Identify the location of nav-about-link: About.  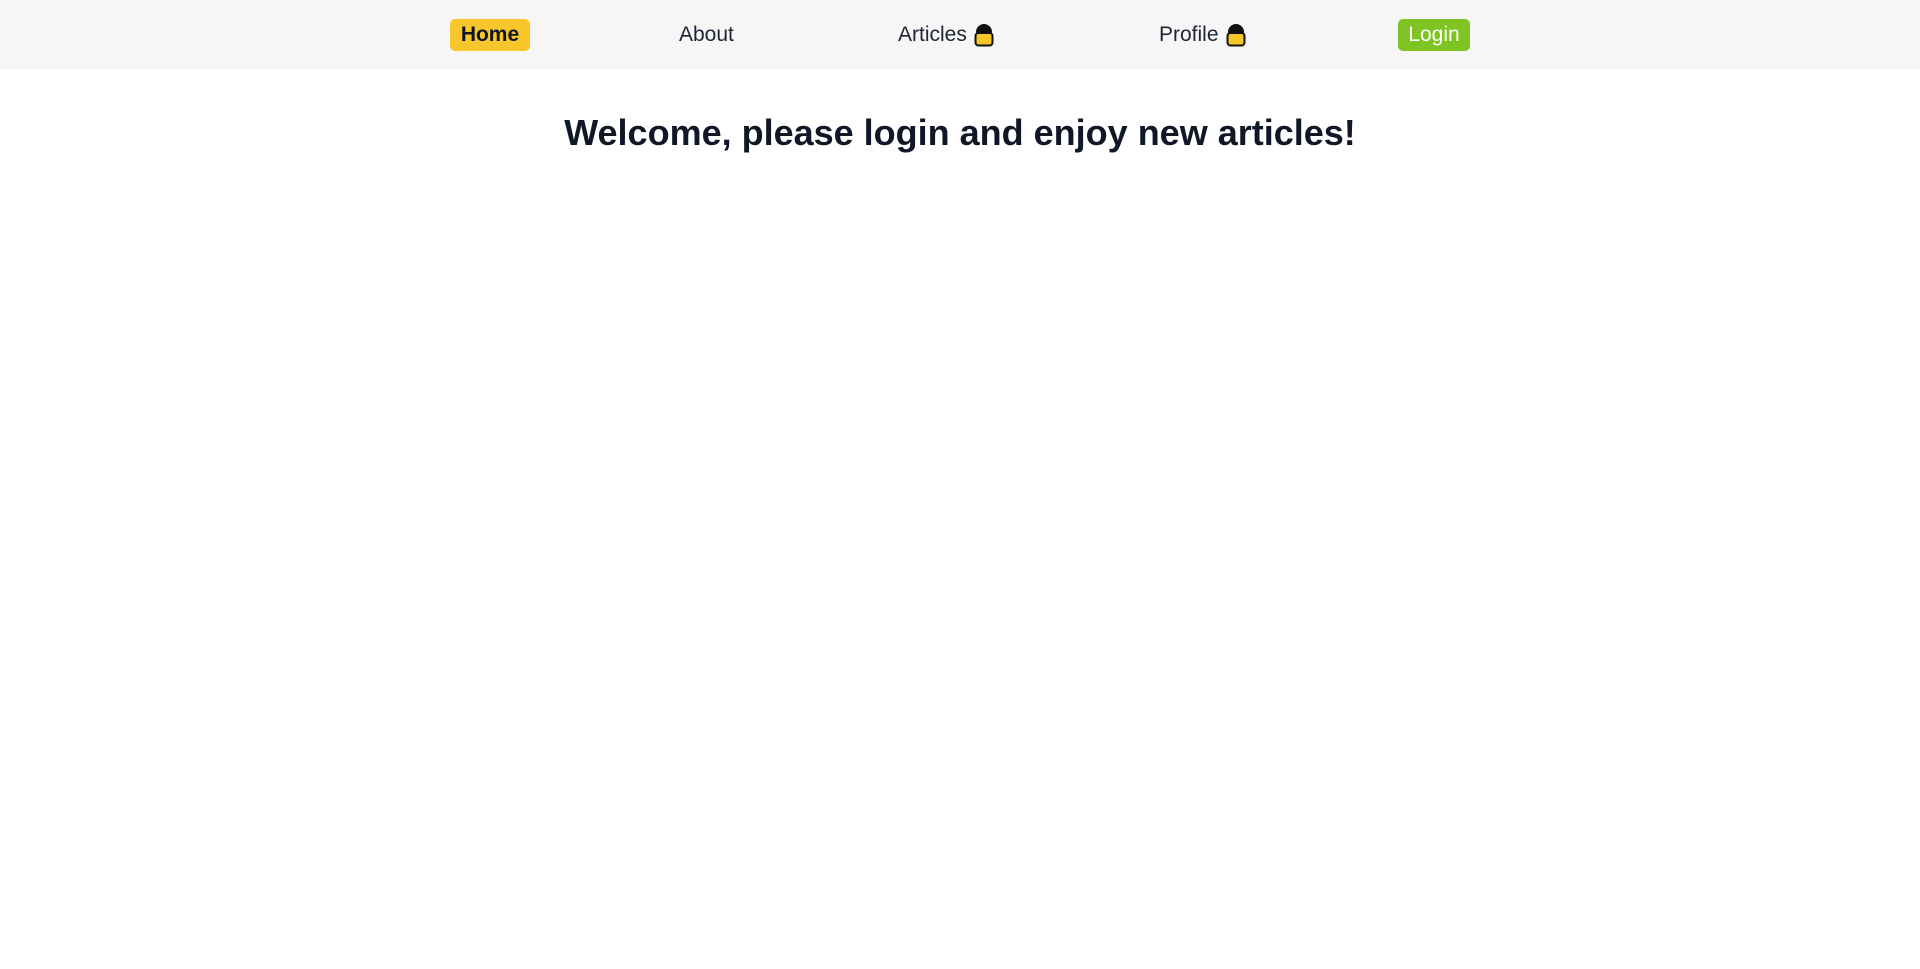
(706, 35).